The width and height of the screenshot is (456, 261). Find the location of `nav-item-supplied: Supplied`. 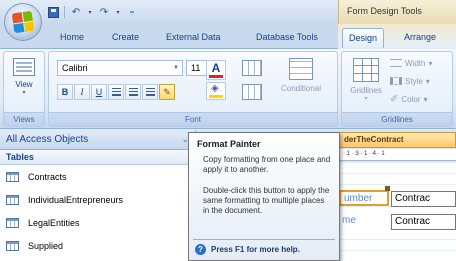

nav-item-supplied: Supplied is located at coordinates (97, 245).